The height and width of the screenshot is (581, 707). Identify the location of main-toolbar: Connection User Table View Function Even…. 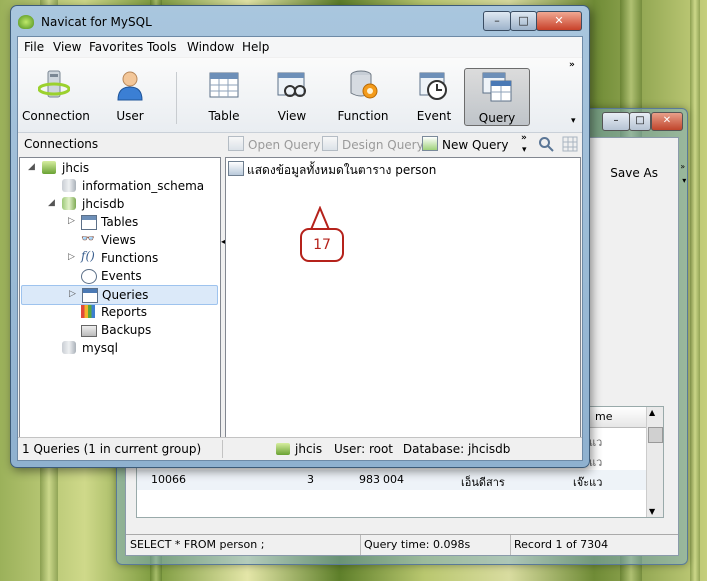
(300, 95).